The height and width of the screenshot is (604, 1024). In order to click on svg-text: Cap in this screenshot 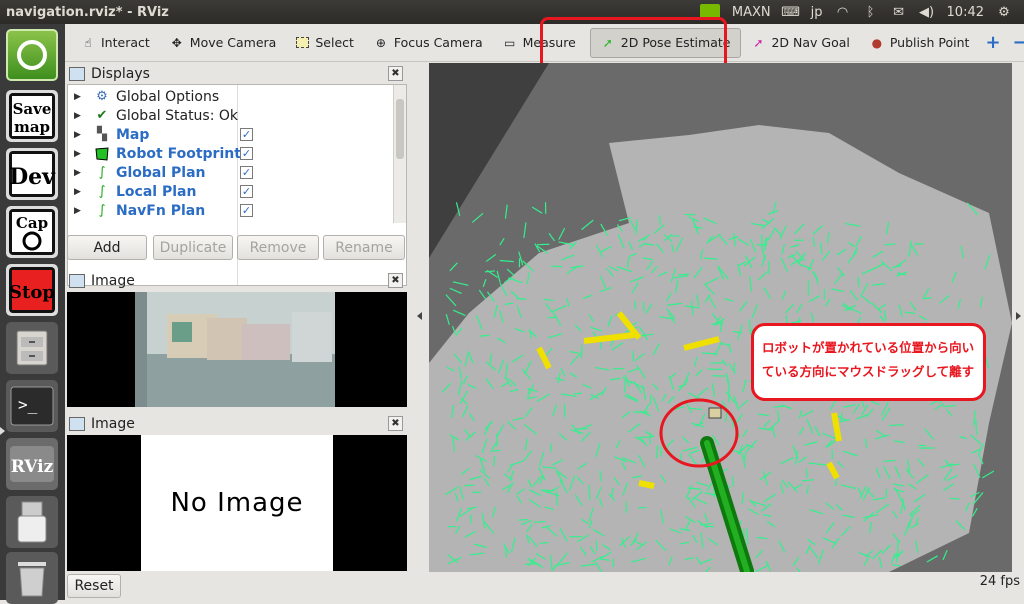, I will do `click(32, 223)`.